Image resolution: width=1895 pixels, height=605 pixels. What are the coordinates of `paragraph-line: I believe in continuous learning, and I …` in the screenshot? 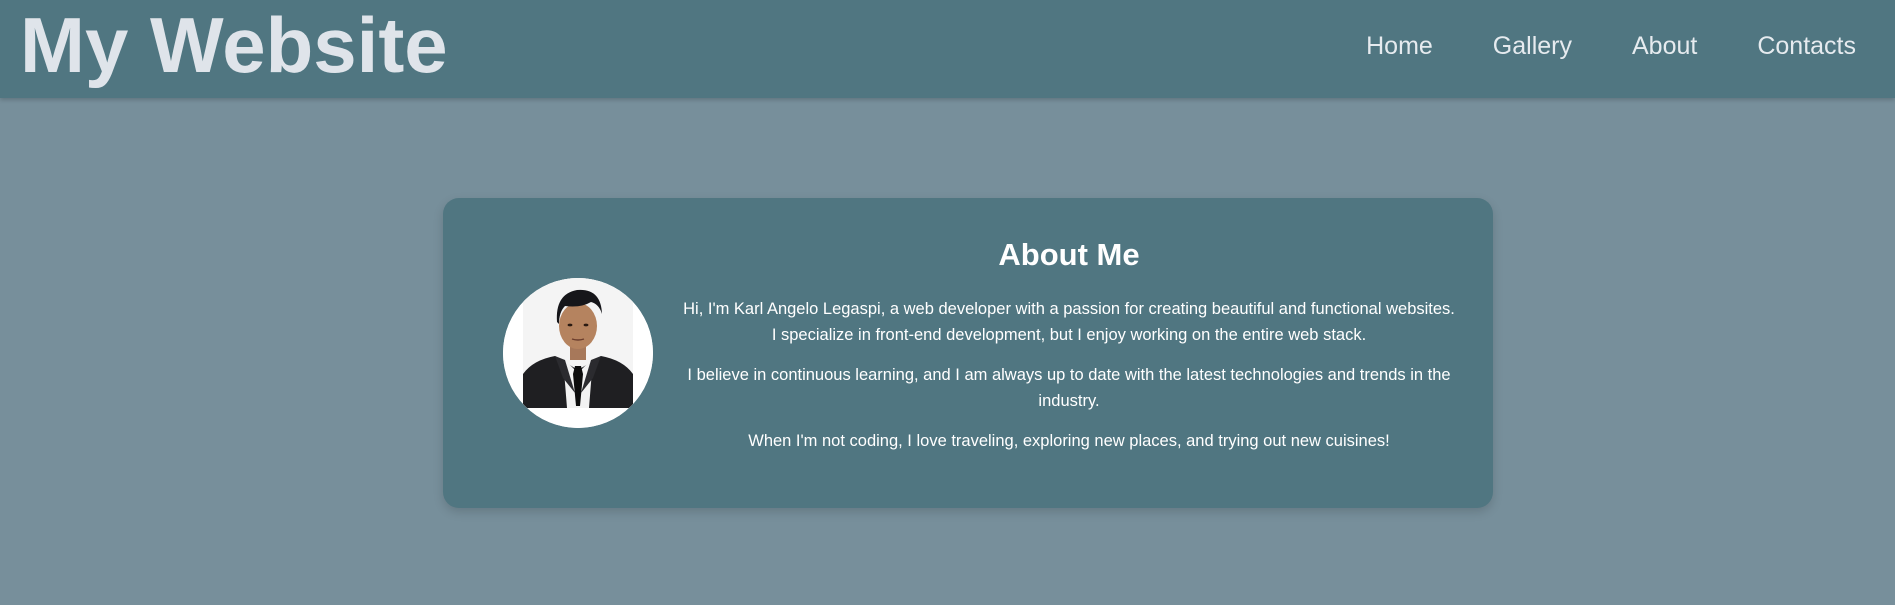 It's located at (1069, 375).